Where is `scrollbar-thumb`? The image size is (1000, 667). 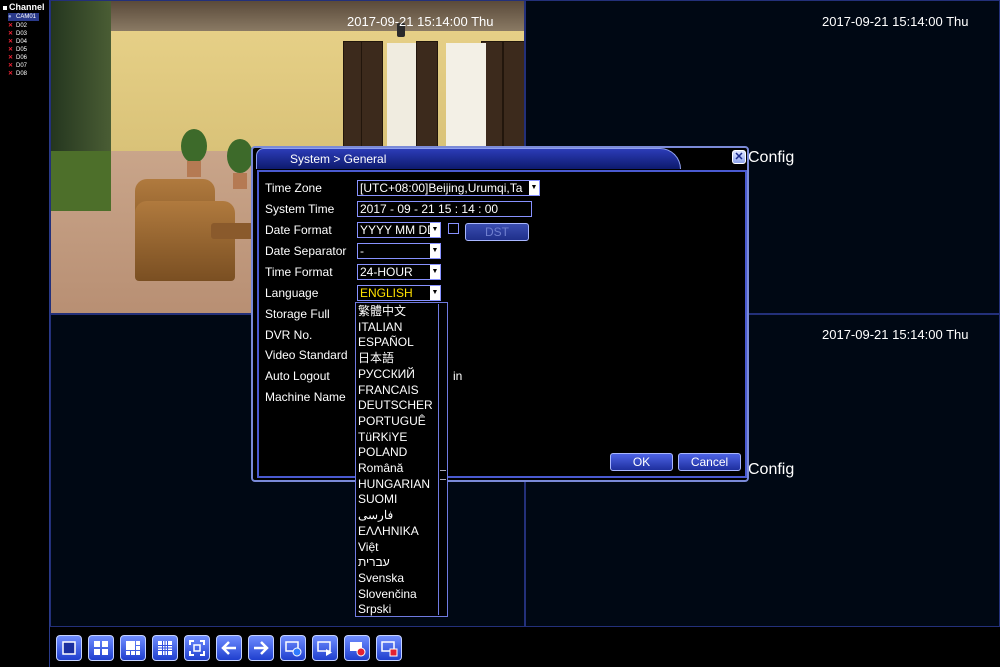
scrollbar-thumb is located at coordinates (443, 475).